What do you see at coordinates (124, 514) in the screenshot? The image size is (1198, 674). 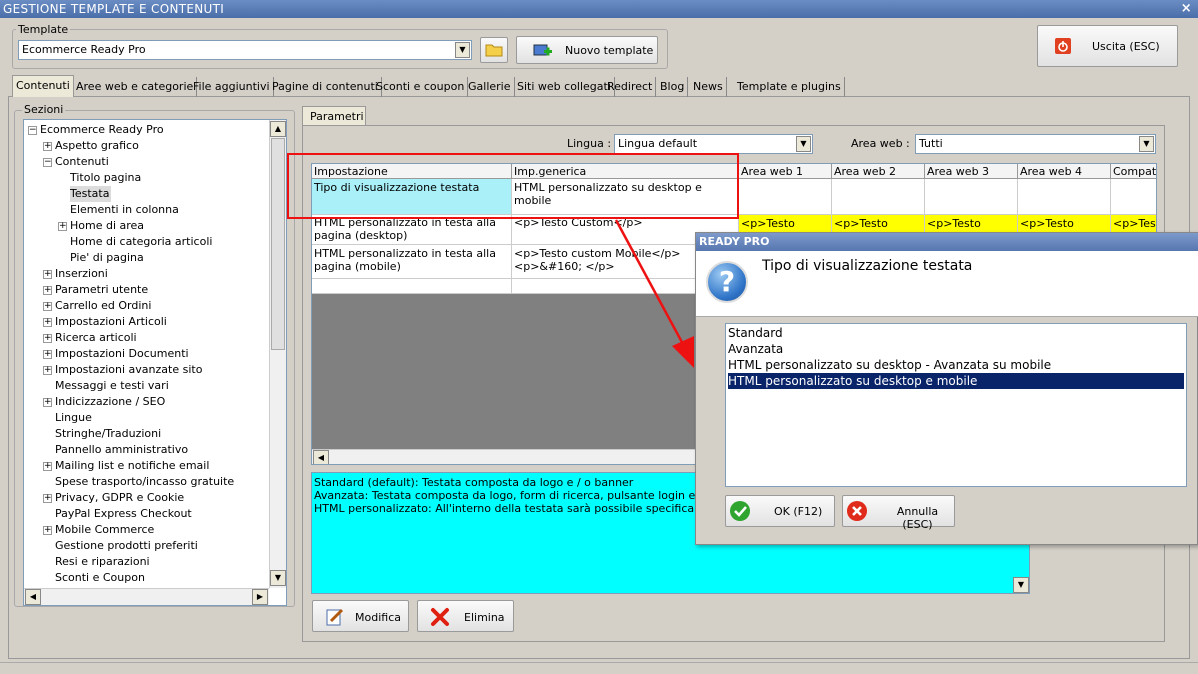 I see `tree-item: PayPal Express Checkout` at bounding box center [124, 514].